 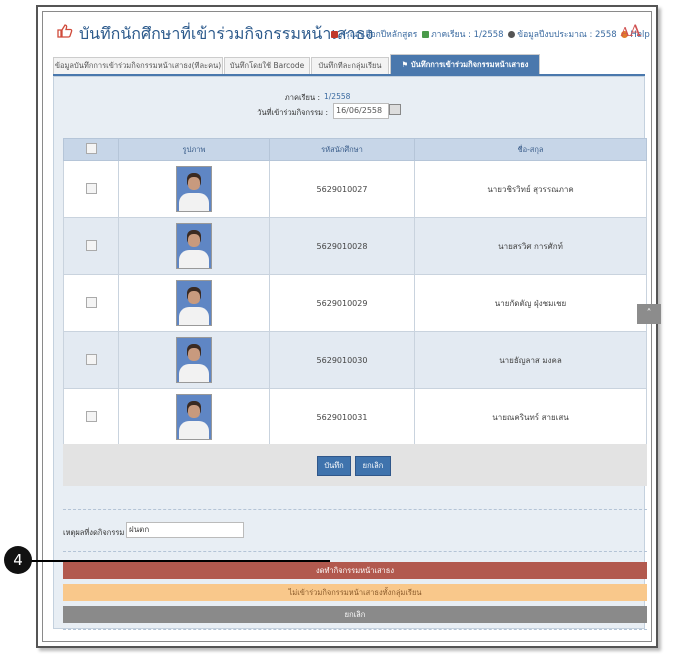 I want to click on calendar-icon, so click(x=426, y=34).